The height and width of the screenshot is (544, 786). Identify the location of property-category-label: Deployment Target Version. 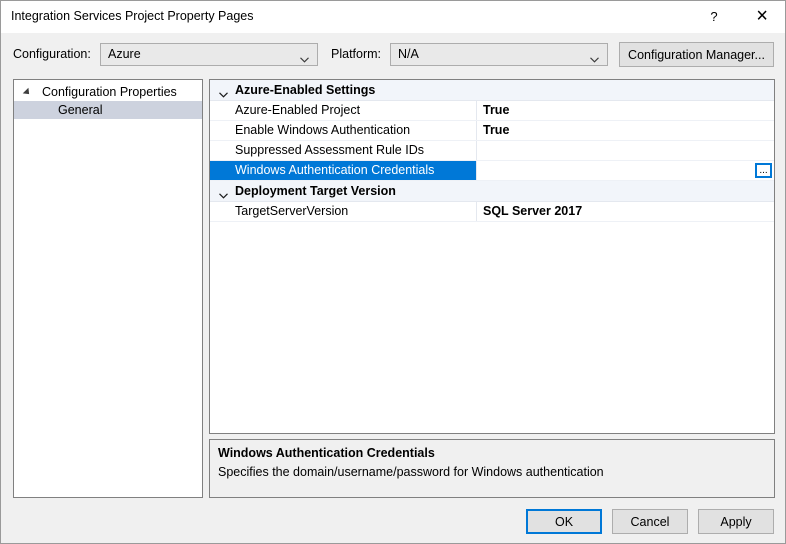
(315, 191).